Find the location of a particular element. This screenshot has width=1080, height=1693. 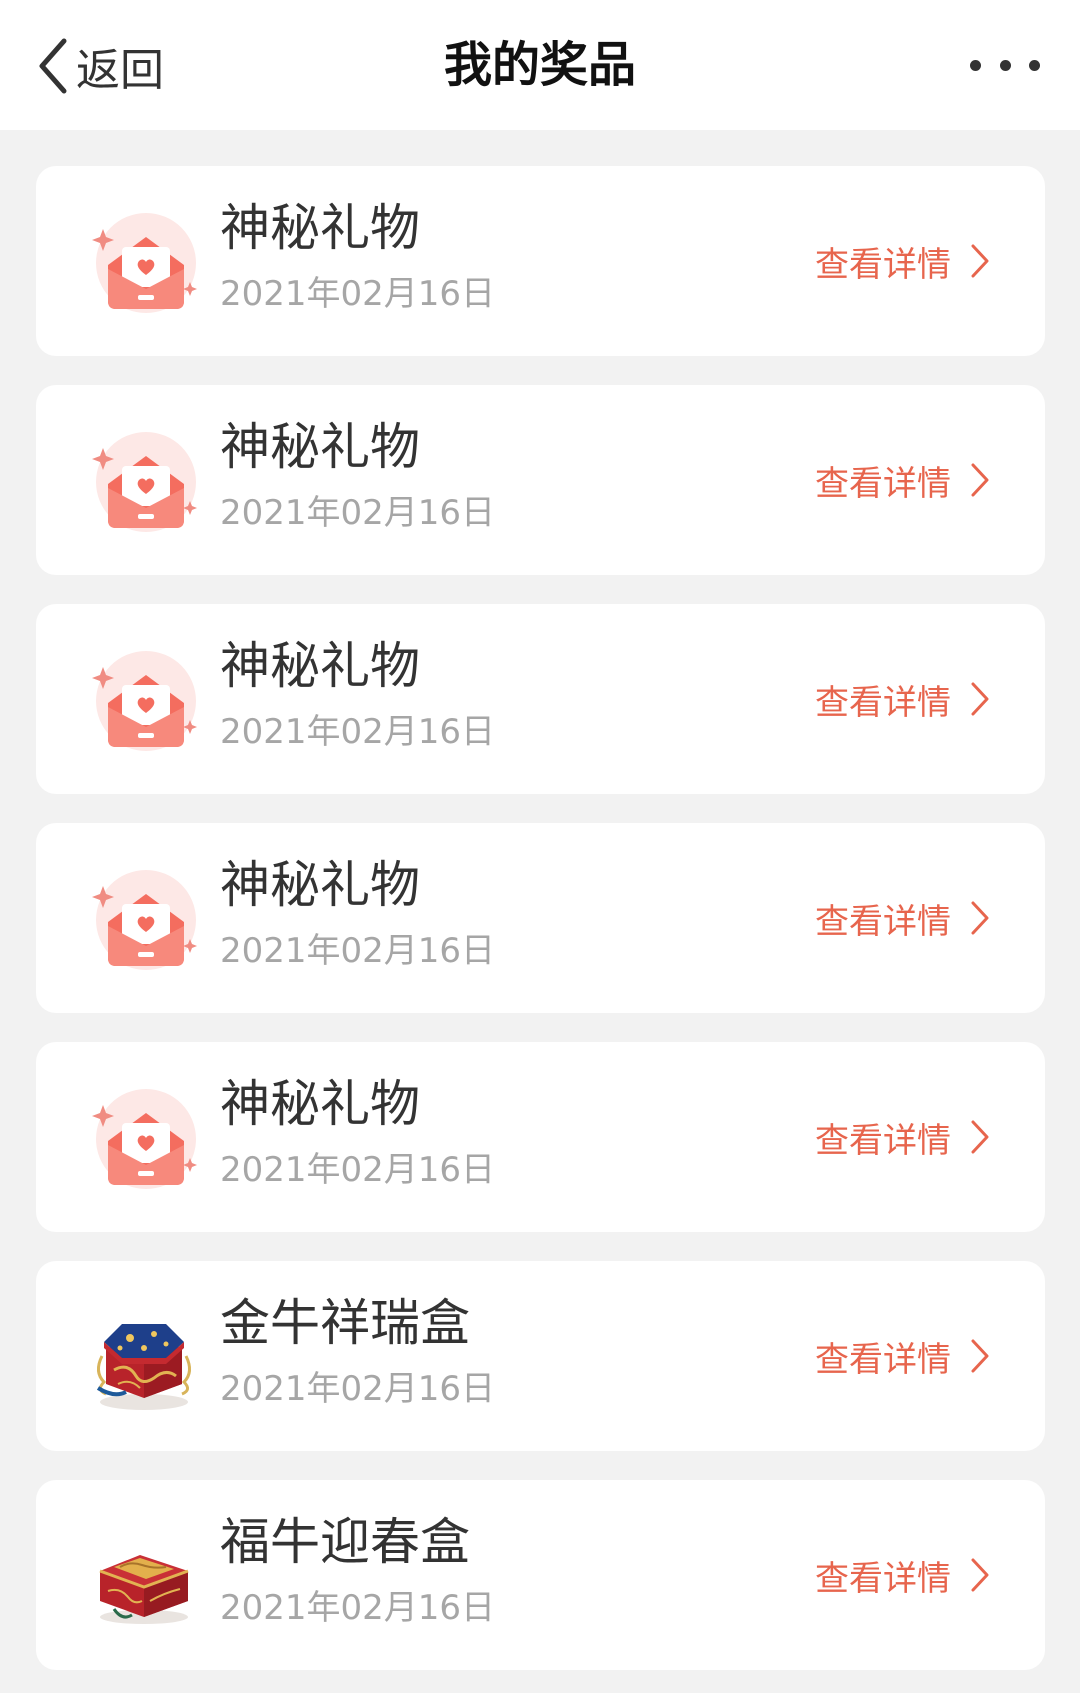

prize-name: 金牛祥瑞盒 is located at coordinates (345, 1323).